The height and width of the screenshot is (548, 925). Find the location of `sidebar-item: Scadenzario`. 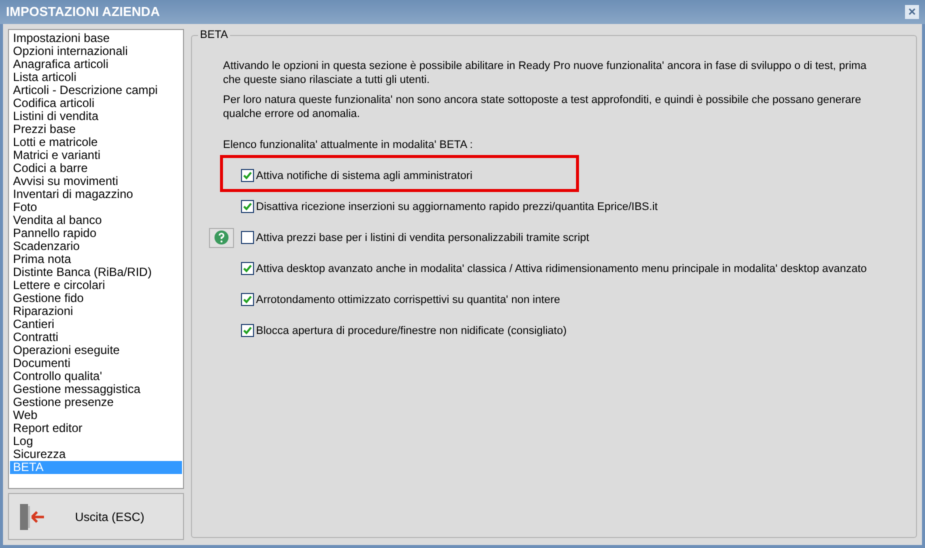

sidebar-item: Scadenzario is located at coordinates (96, 246).